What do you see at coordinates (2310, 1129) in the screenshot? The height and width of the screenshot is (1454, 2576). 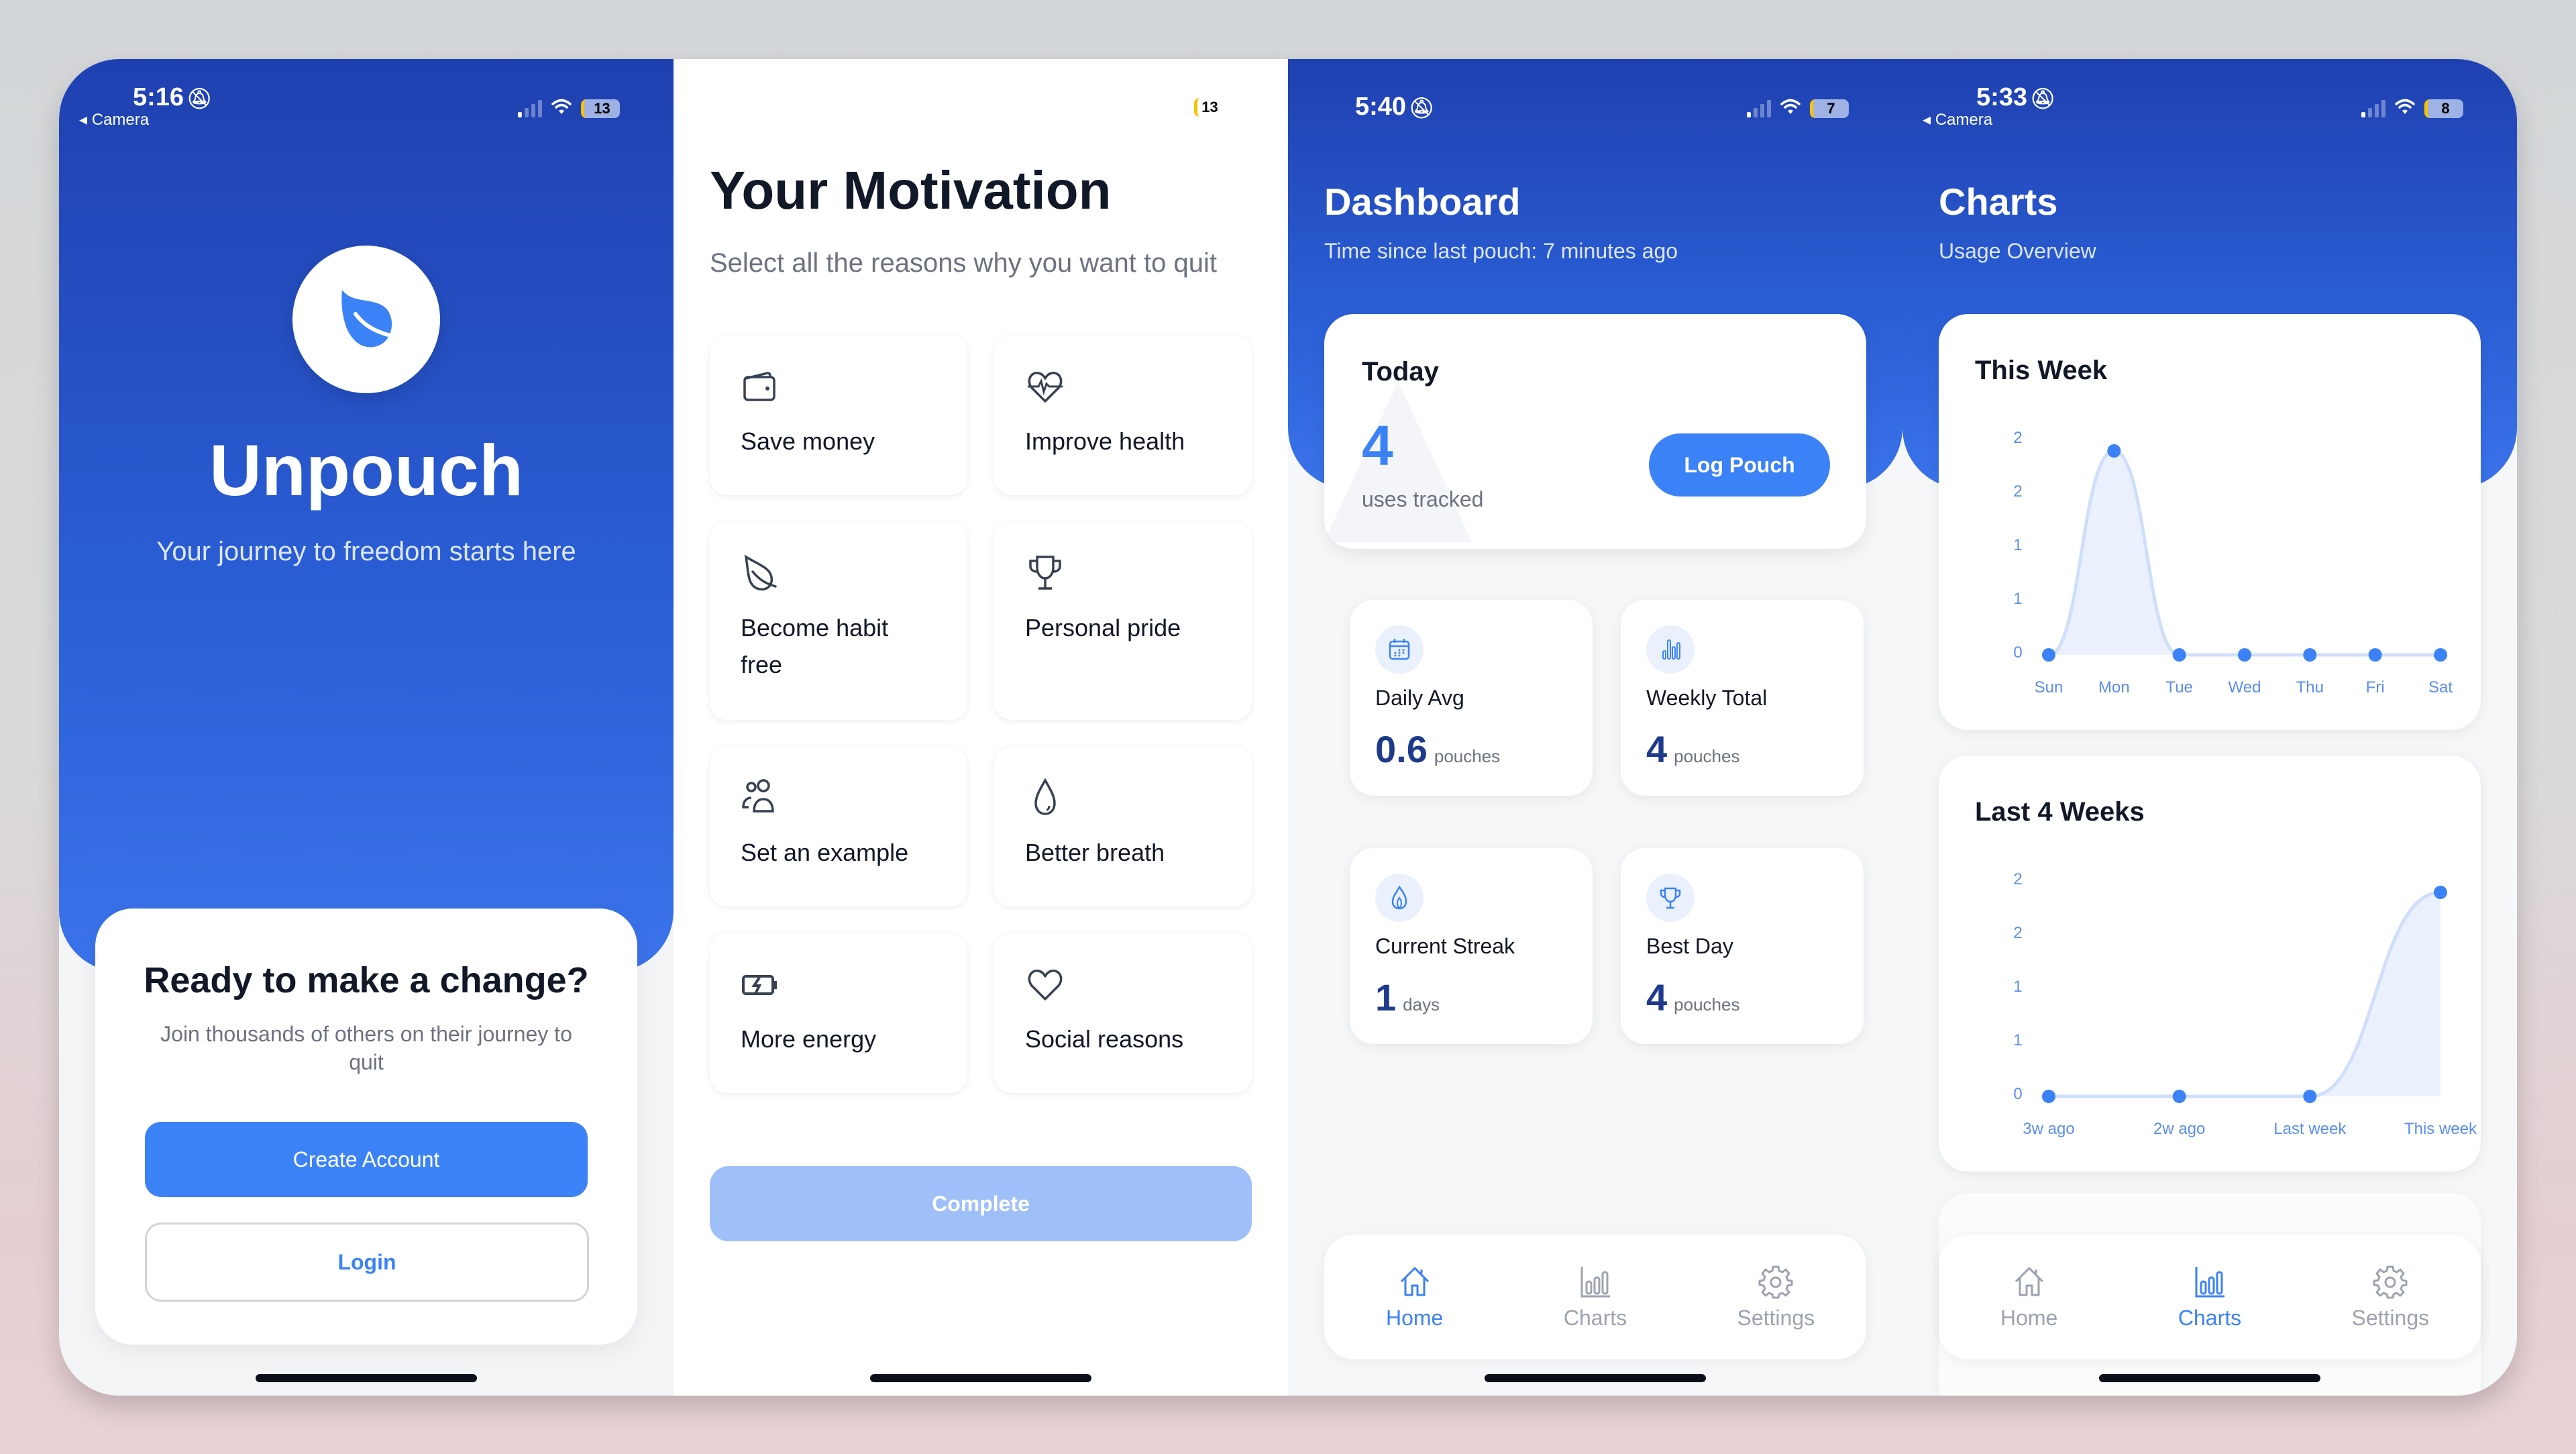 I see `x-tick-label: Last week` at bounding box center [2310, 1129].